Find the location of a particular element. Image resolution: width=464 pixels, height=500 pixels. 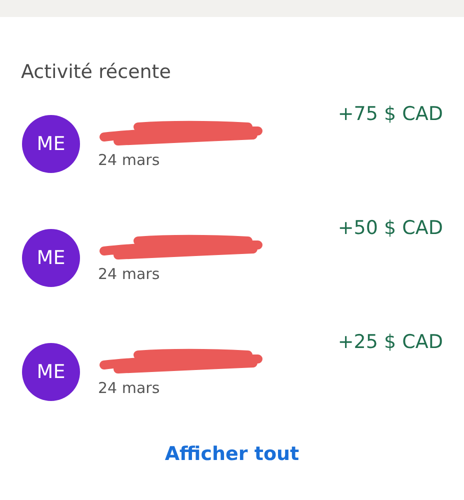

transaction-amount: +50 $ CAD is located at coordinates (390, 228).